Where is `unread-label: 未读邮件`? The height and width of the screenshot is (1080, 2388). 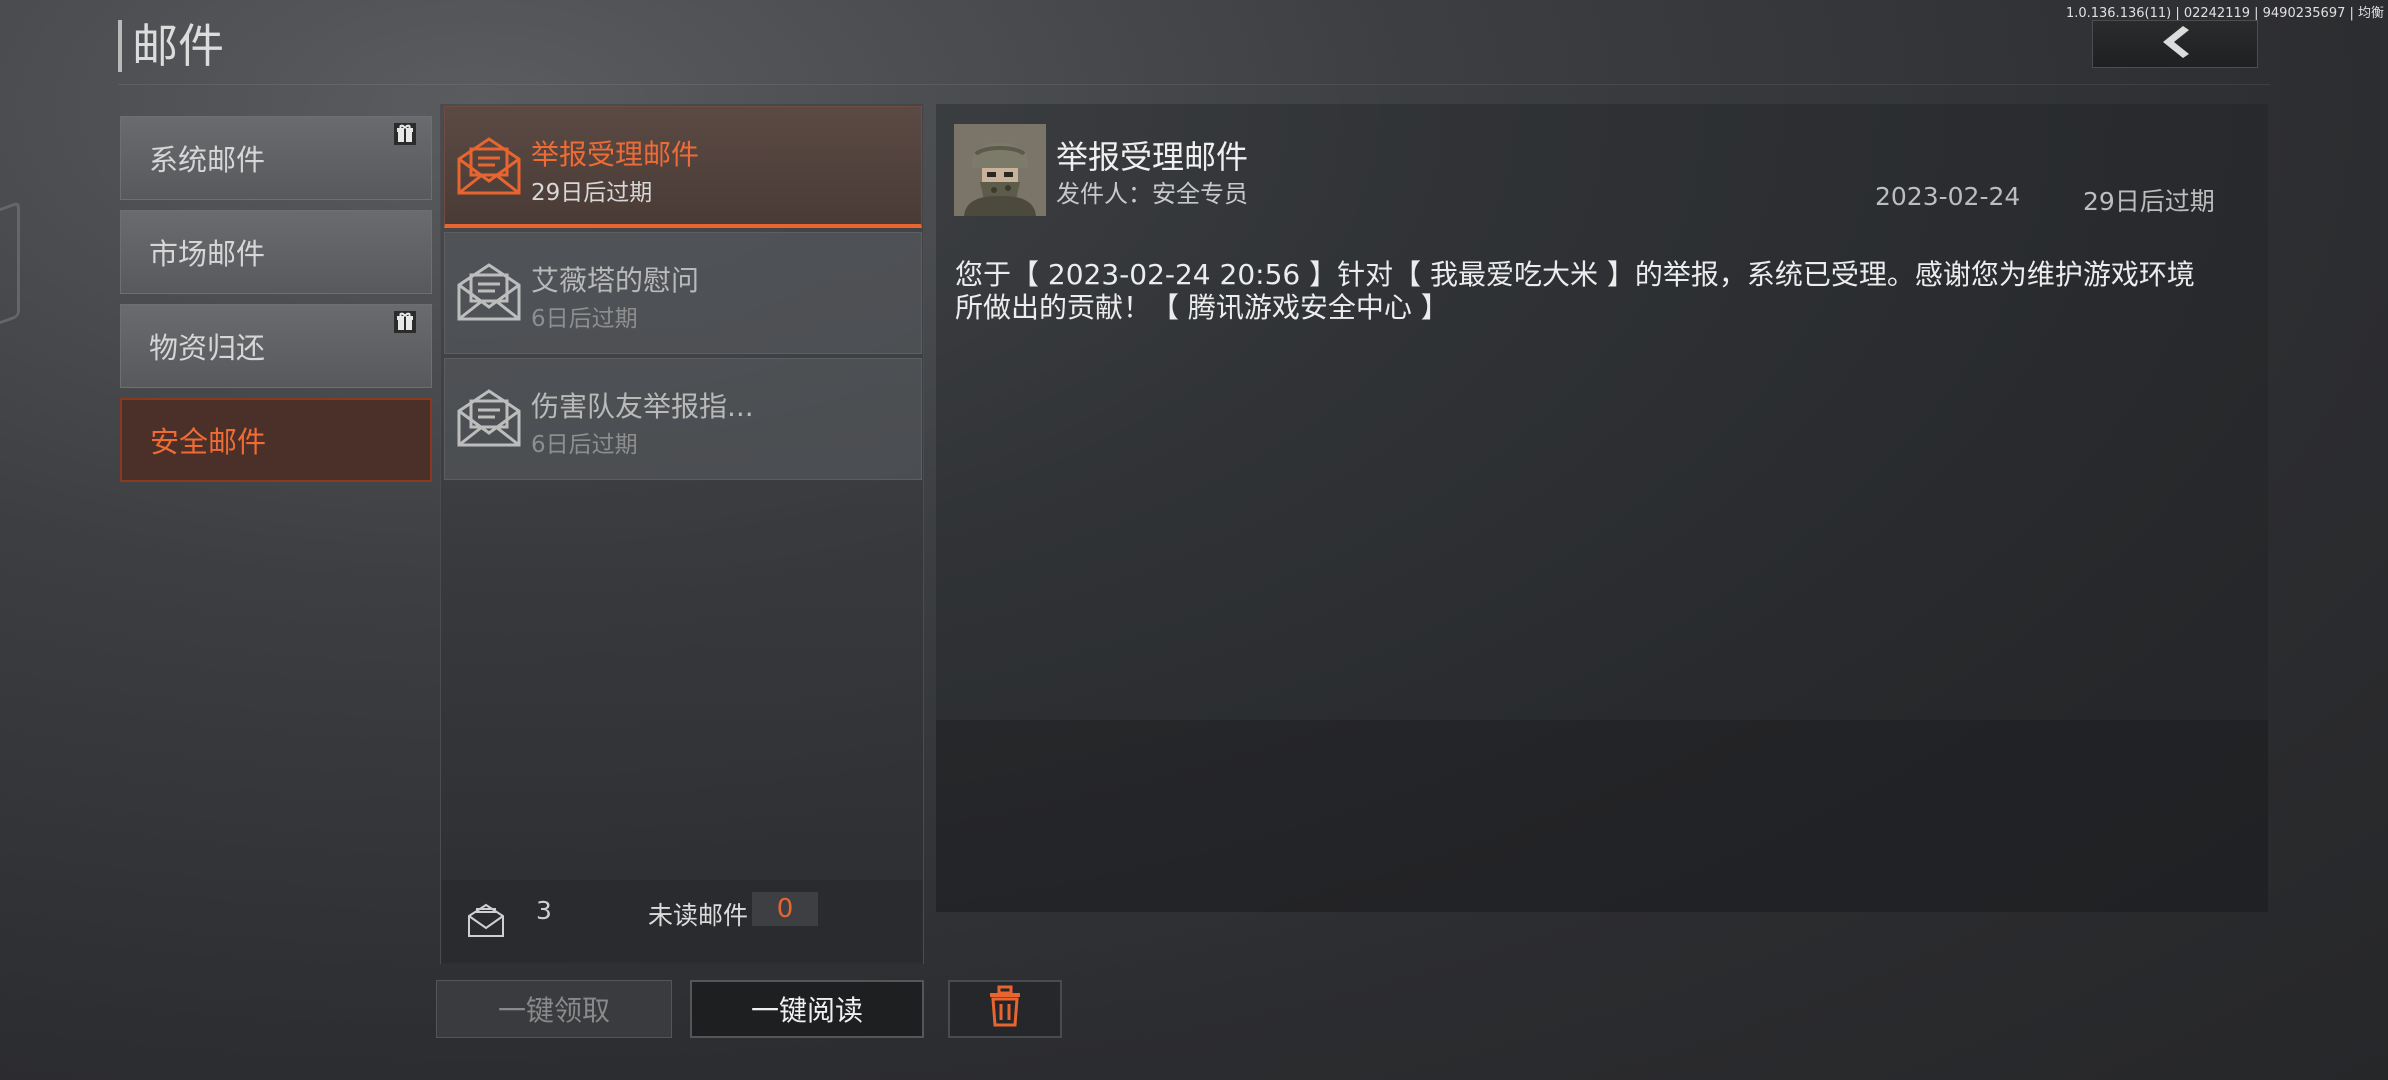 unread-label: 未读邮件 is located at coordinates (698, 915).